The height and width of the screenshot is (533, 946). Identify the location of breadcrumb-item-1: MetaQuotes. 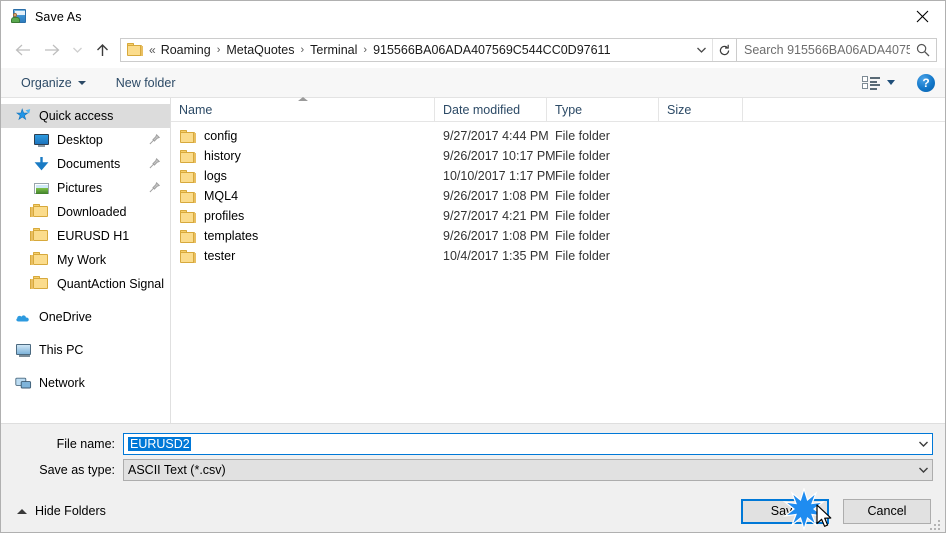
(260, 50).